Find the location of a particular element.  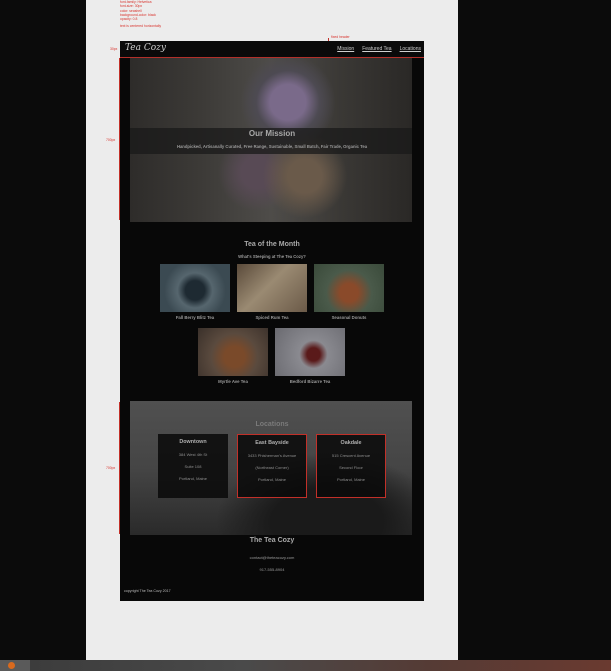

tea-item: Bedford Bizarre Tea is located at coordinates (310, 356).